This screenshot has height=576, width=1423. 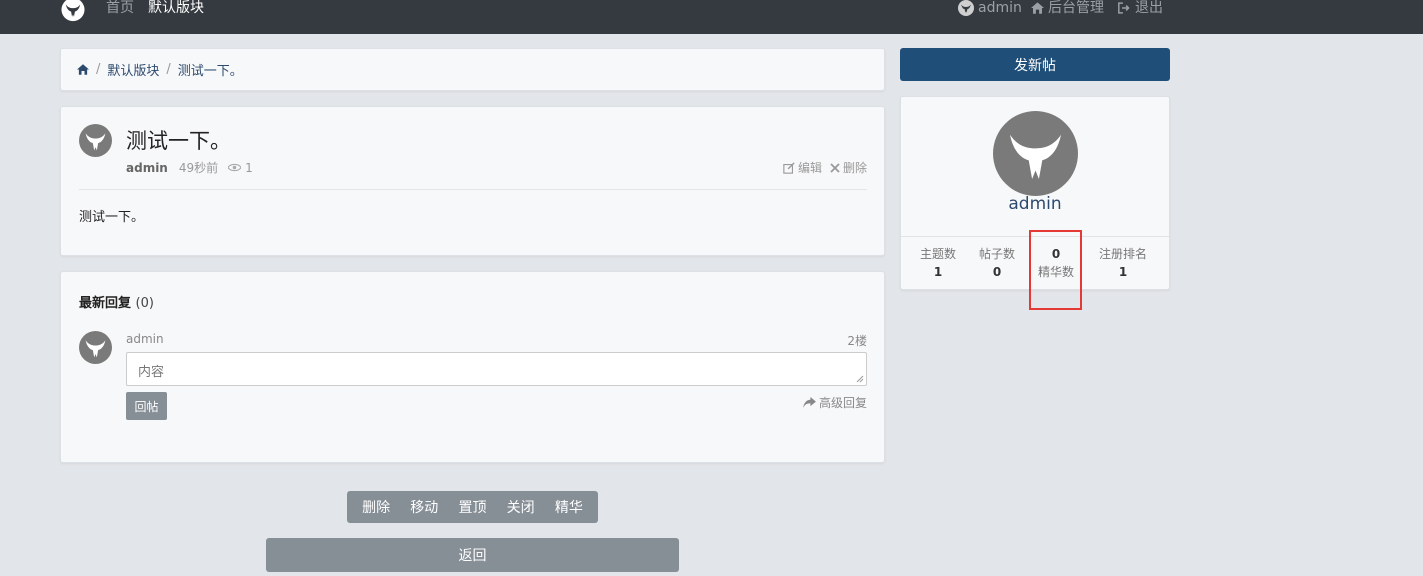 I want to click on mod-feature-button: 精华, so click(x=569, y=507).